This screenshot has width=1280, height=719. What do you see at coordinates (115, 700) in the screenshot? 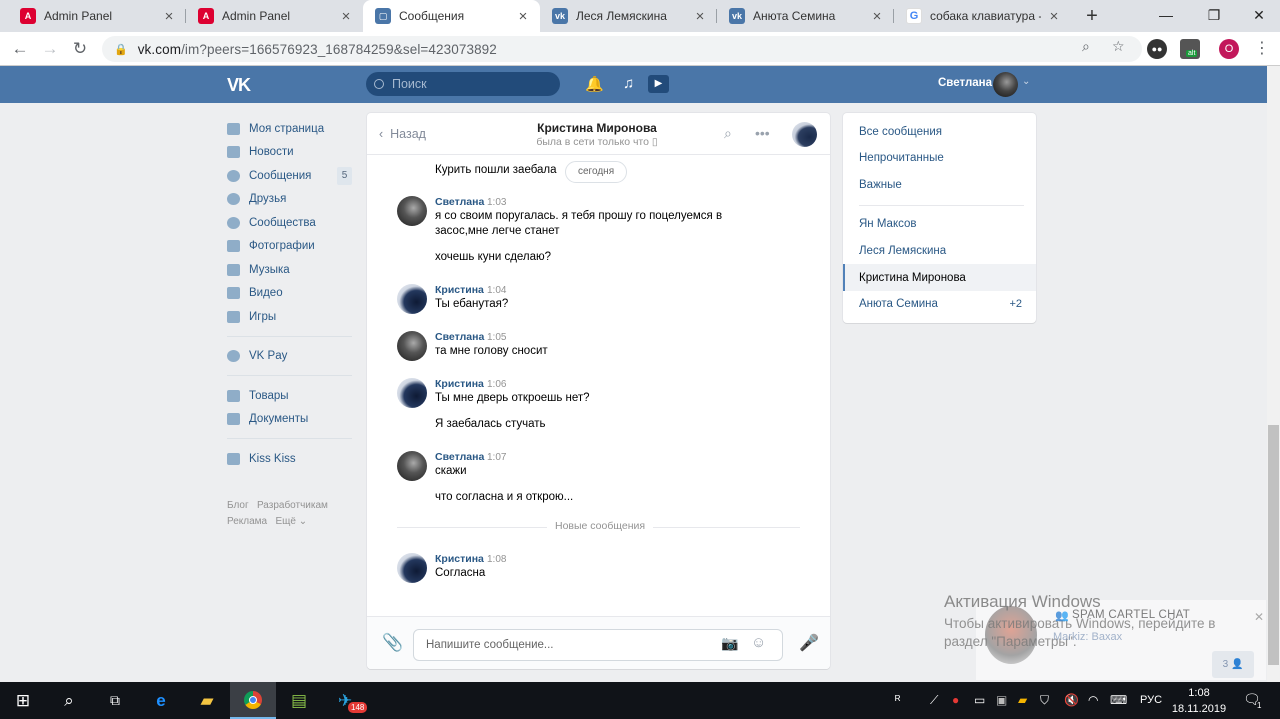
I see `task-view-icon: ⧉` at bounding box center [115, 700].